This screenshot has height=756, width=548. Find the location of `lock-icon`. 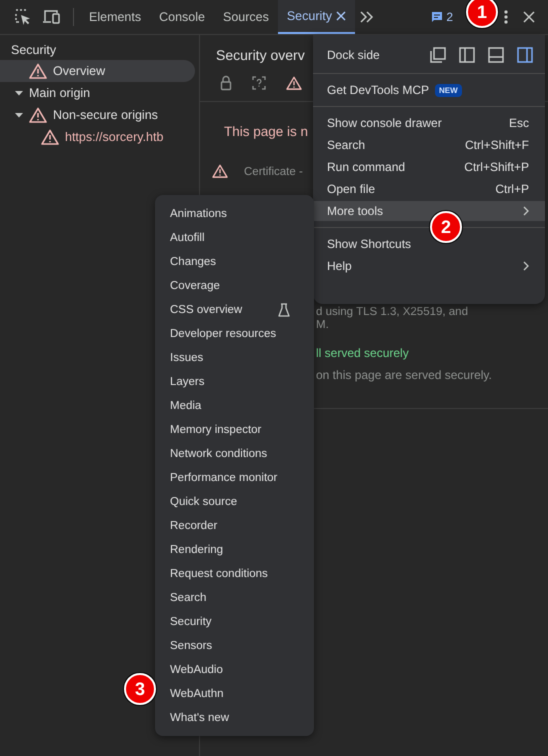

lock-icon is located at coordinates (226, 83).